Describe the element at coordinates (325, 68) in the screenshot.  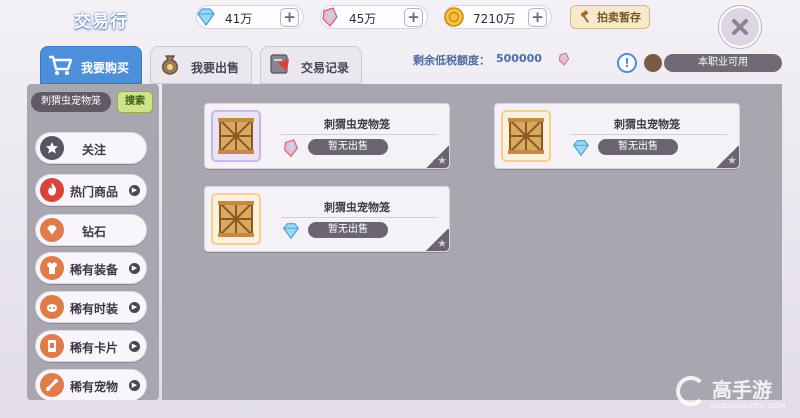
I see `tab-label: 交易记录` at that location.